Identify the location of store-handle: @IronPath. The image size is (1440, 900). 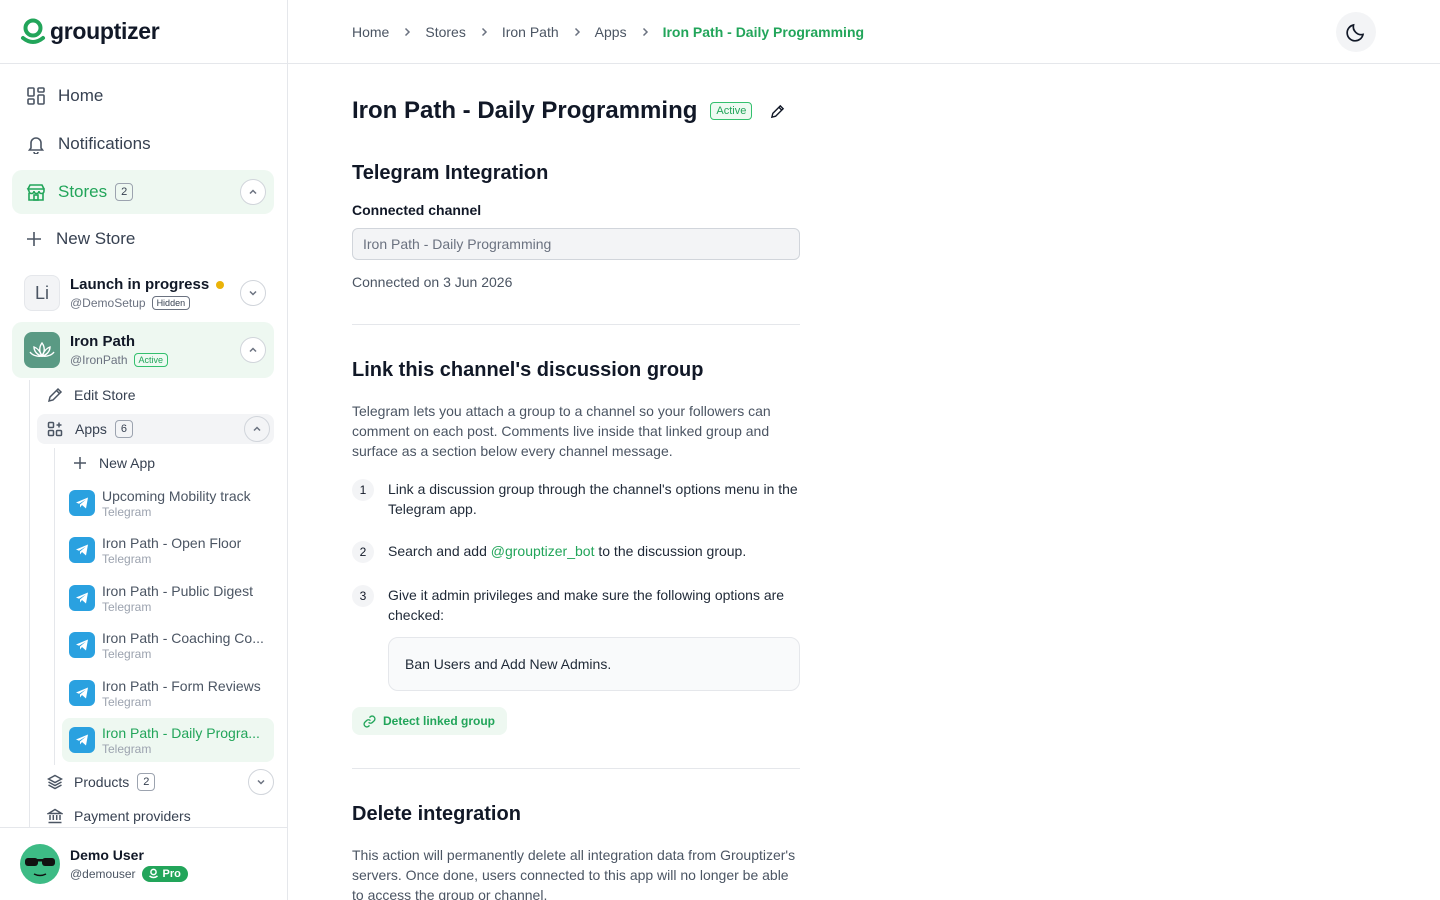
(99, 360).